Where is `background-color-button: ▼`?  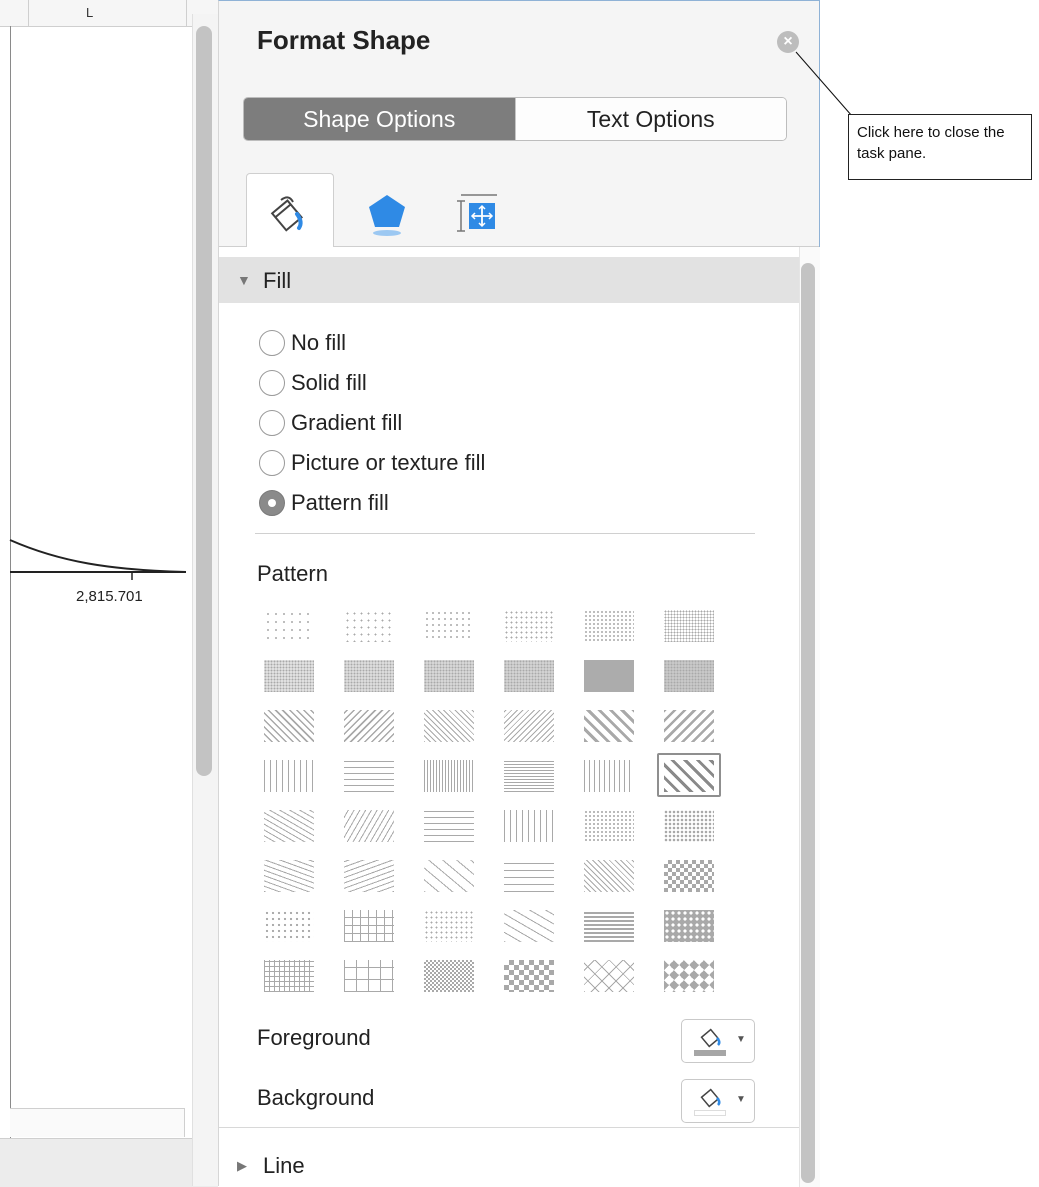
background-color-button: ▼ is located at coordinates (718, 1101).